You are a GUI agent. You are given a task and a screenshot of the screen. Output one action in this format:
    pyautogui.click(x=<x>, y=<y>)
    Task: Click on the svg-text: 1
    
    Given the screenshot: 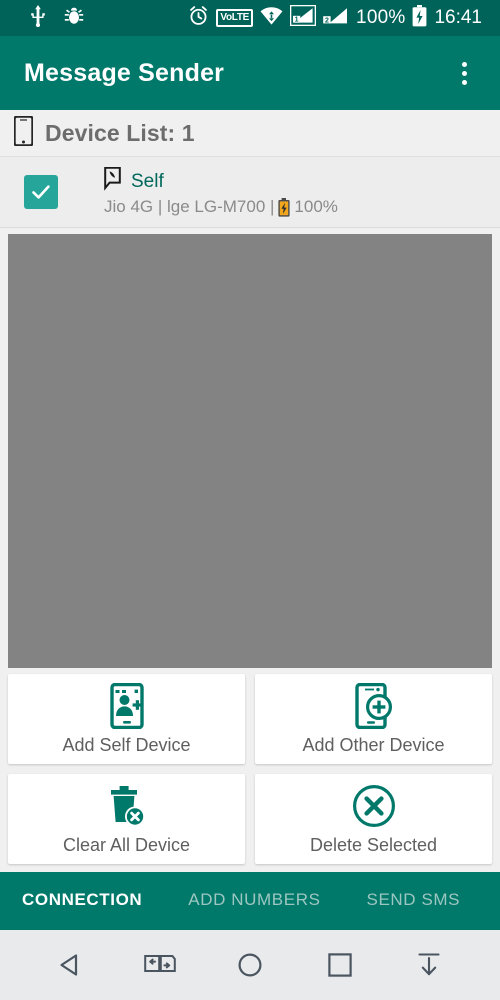 What is the action you would take?
    pyautogui.click(x=297, y=19)
    